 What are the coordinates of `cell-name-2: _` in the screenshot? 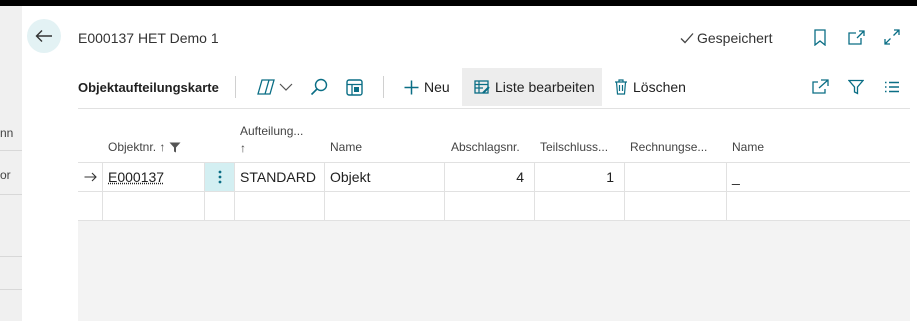 It's located at (818, 177).